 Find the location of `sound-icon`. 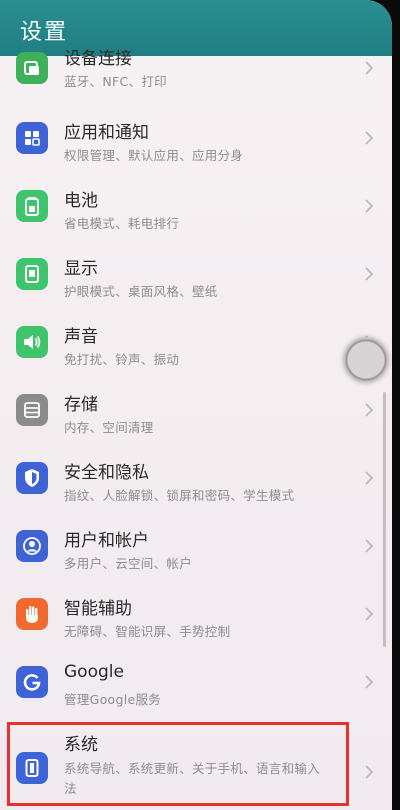

sound-icon is located at coordinates (32, 342).